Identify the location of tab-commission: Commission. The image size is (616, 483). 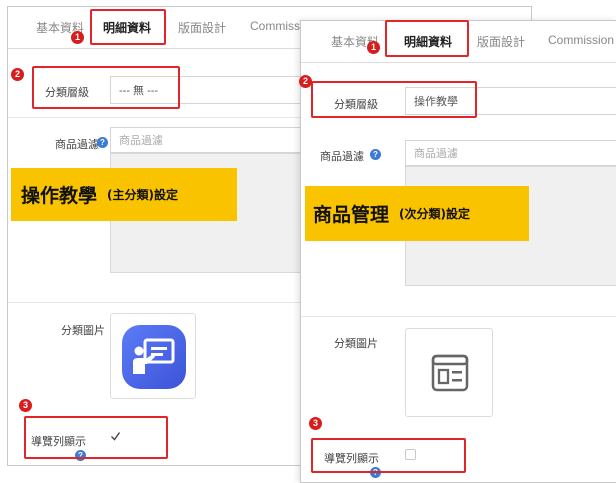
(581, 40).